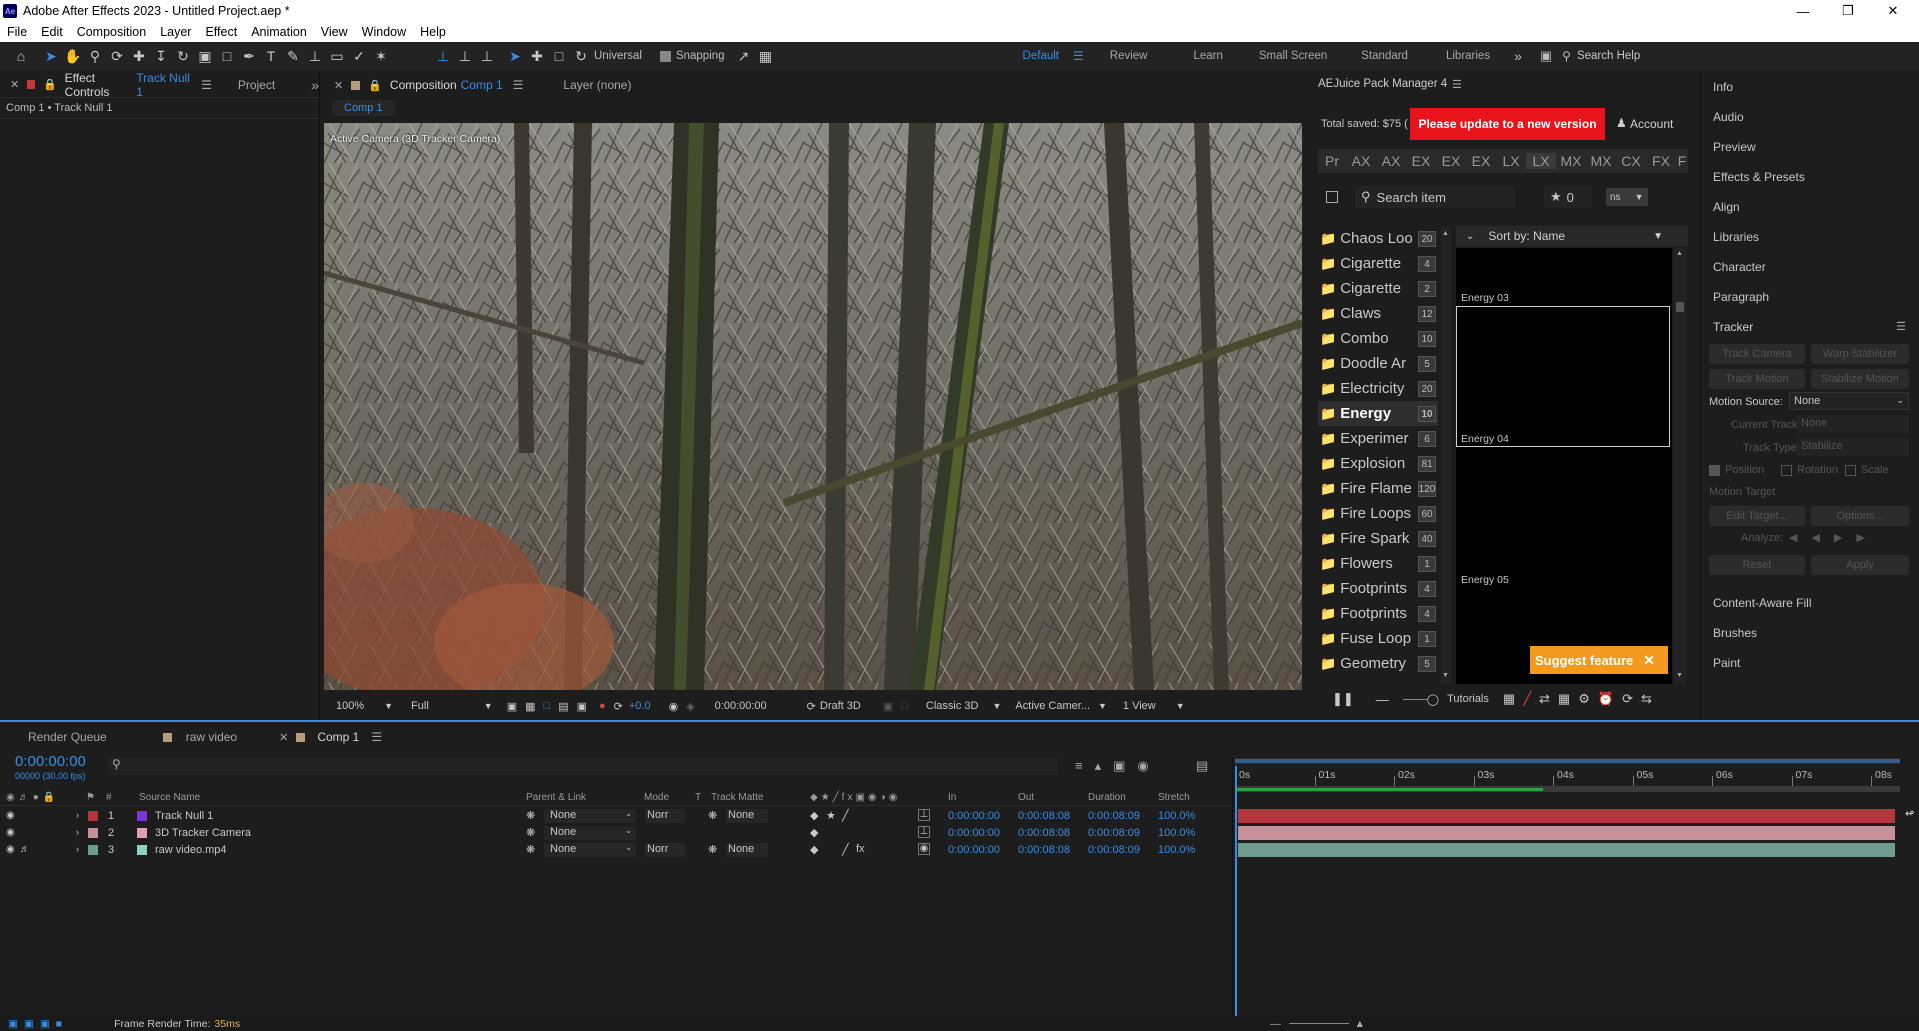  I want to click on parent-dropdown: None ⌄, so click(590, 833).